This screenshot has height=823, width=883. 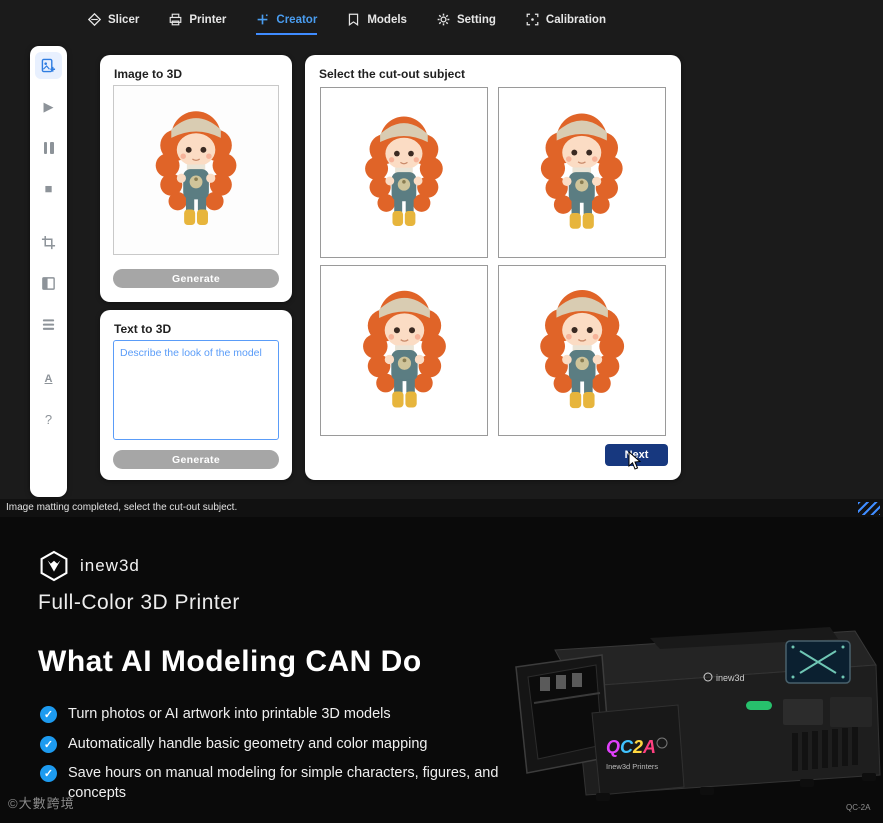 I want to click on stop-icon: ■, so click(x=48, y=188).